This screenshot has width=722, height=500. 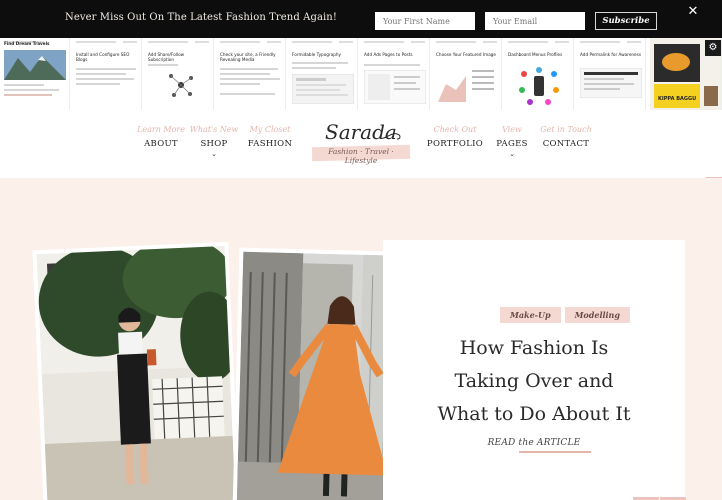 I want to click on thumbnail-card: Find Dream Travels, so click(x=35, y=74).